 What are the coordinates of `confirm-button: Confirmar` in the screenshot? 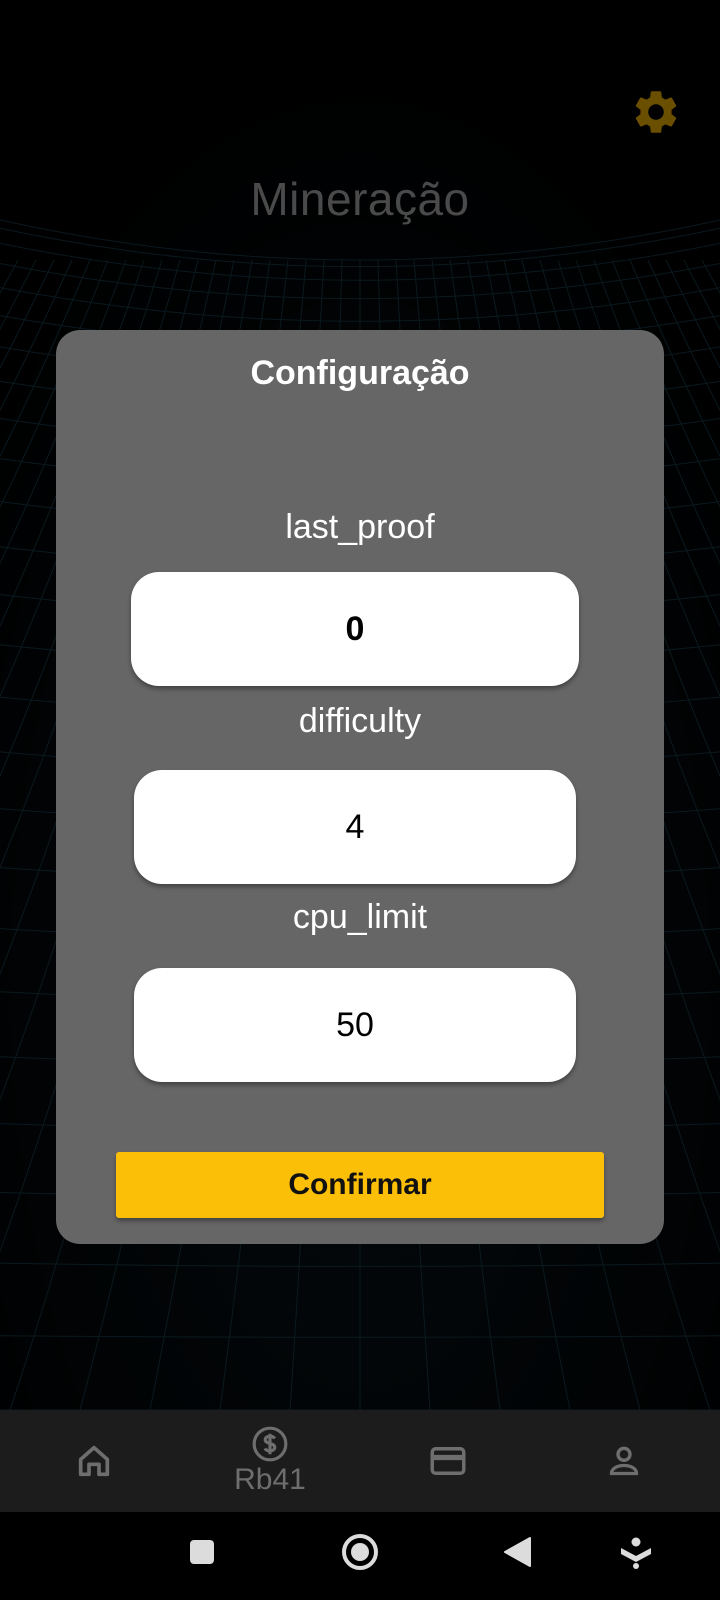 It's located at (360, 1185).